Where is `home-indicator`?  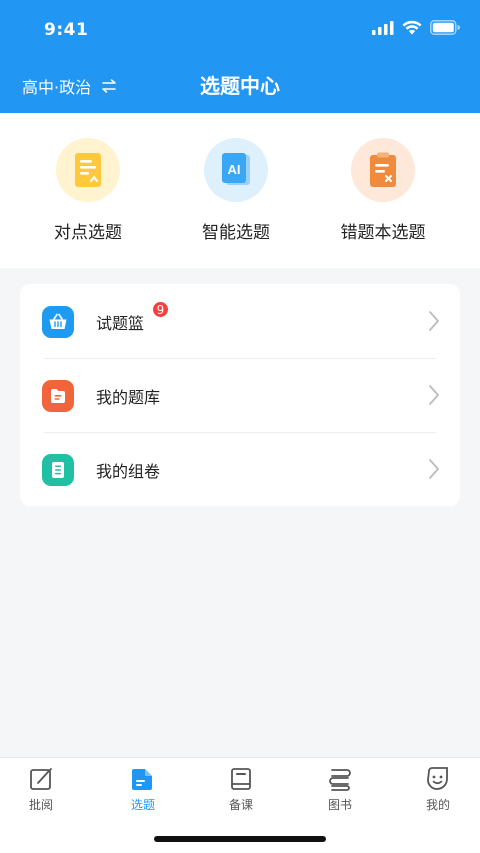 home-indicator is located at coordinates (240, 839).